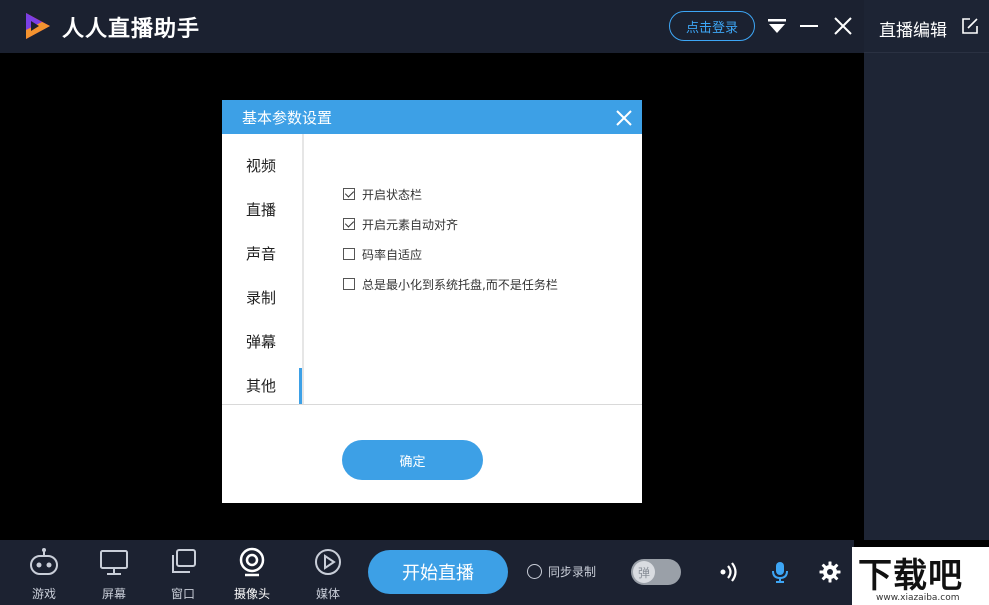  I want to click on source-media-button: 媒体, so click(328, 574).